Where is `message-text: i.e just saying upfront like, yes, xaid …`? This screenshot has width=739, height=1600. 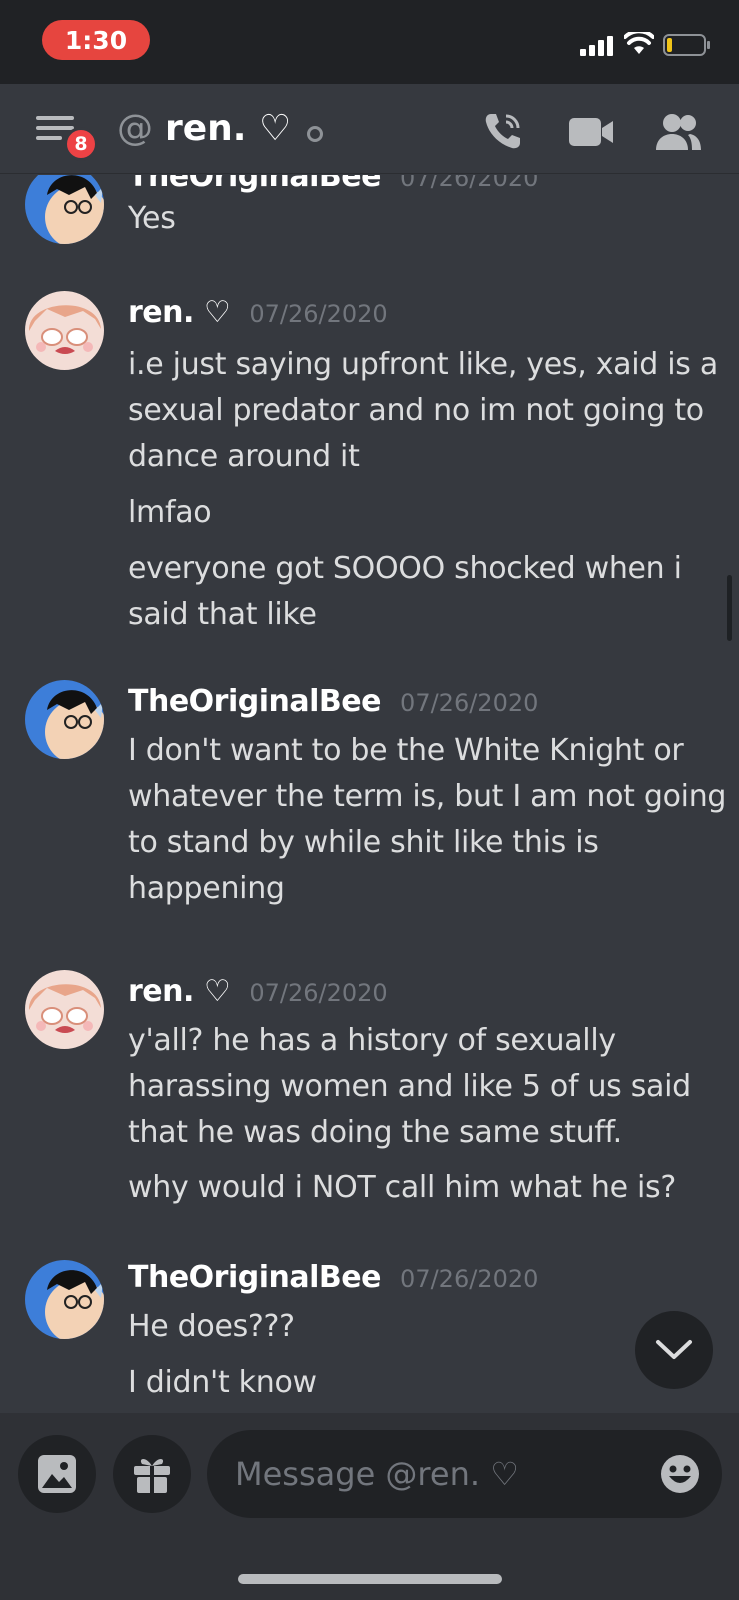
message-text: i.e just saying upfront like, yes, xaid … is located at coordinates (423, 410).